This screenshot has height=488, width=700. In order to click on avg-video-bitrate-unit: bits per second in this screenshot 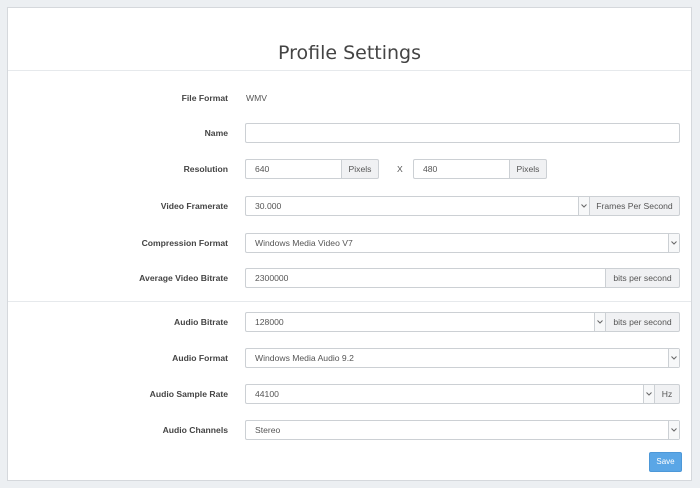, I will do `click(642, 278)`.